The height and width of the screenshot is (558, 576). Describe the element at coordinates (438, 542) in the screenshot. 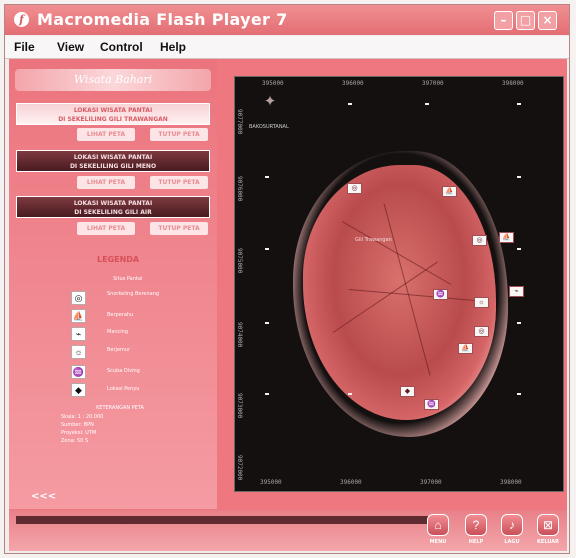

I see `menu-button-label: MENU` at that location.